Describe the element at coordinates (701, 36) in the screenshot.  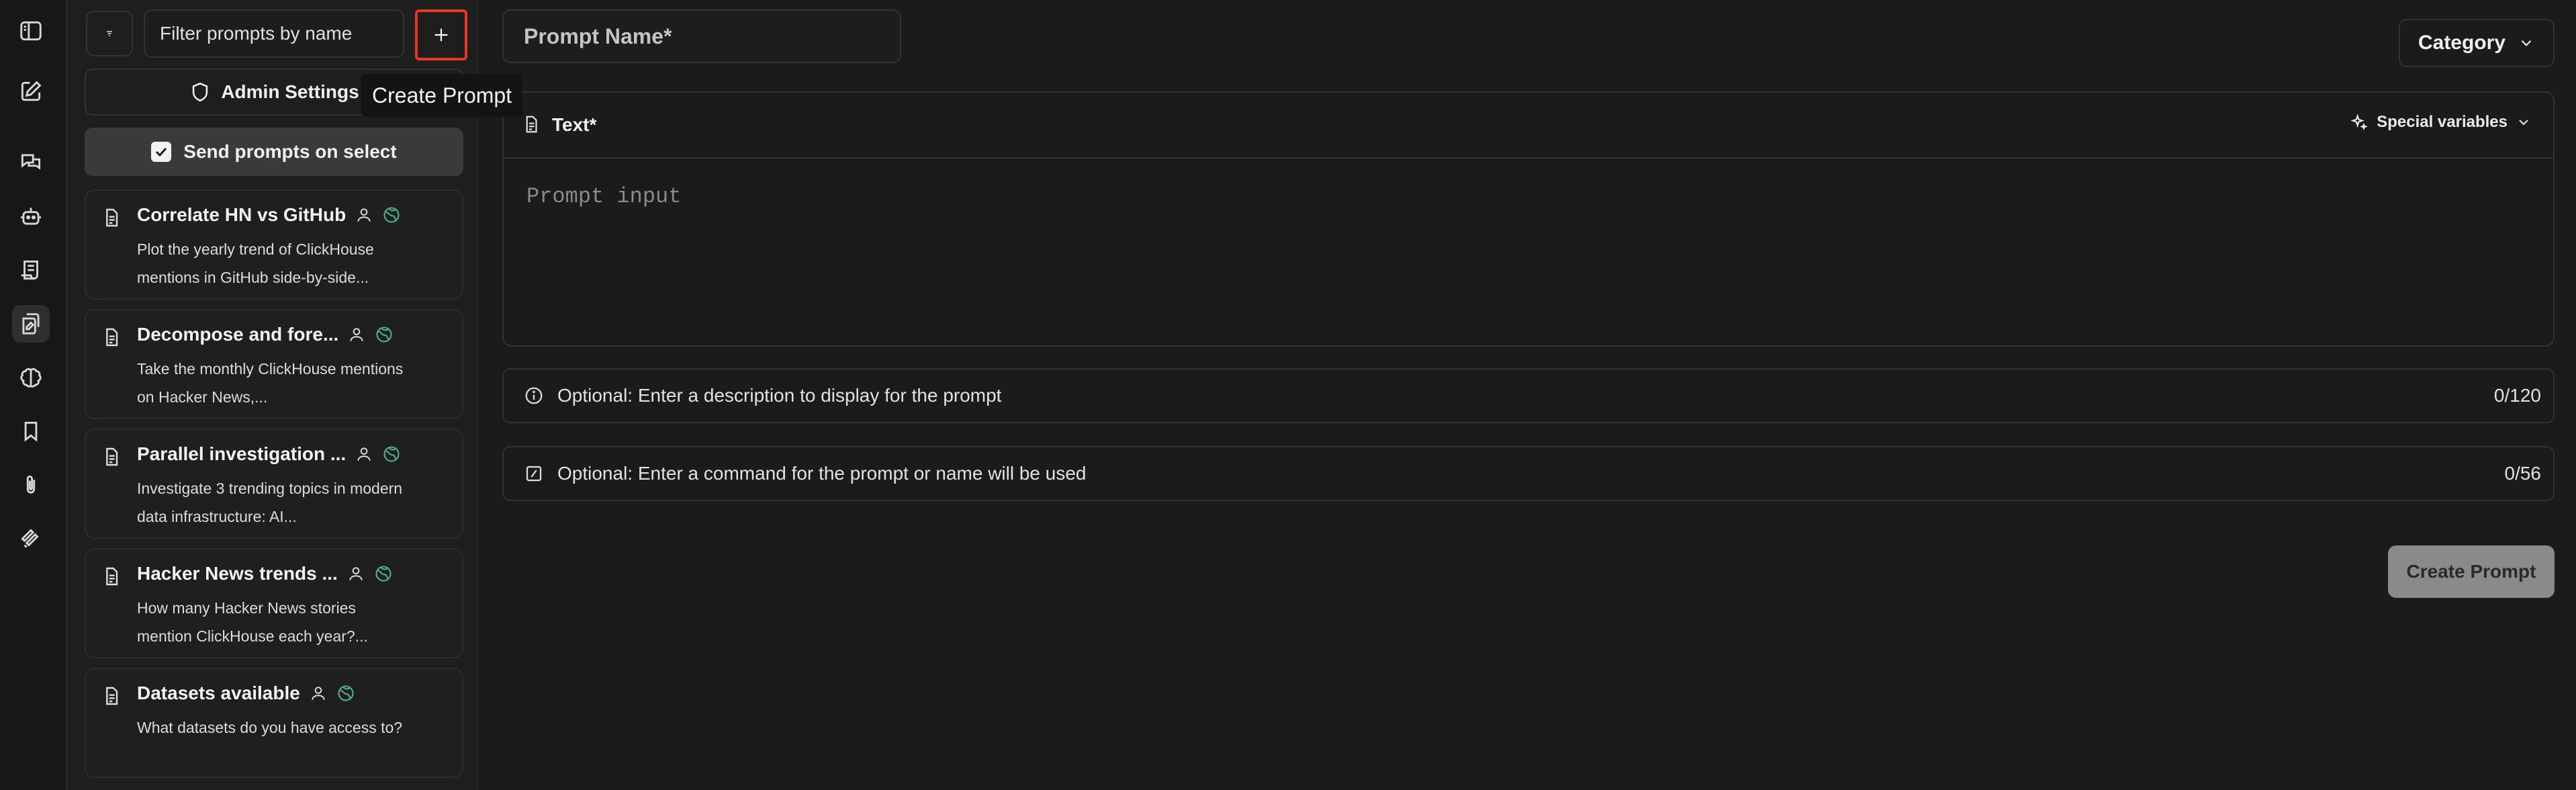
I see `prompt-name-input` at that location.